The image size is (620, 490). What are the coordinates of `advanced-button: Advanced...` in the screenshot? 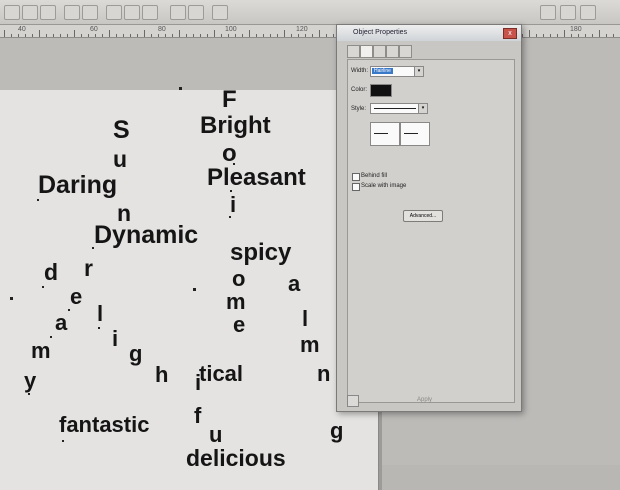 It's located at (423, 216).